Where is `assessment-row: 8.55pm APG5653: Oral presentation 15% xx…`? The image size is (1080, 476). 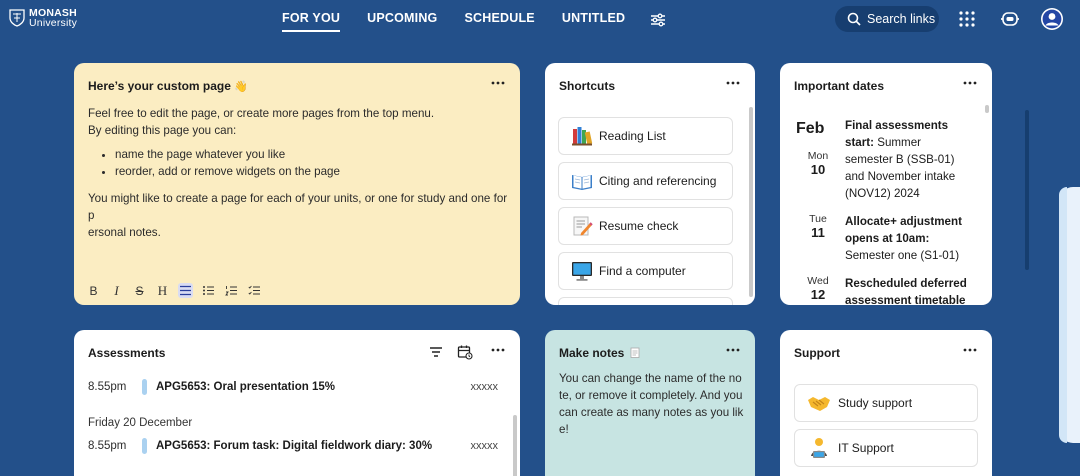
assessment-row: 8.55pm APG5653: Oral presentation 15% xx… is located at coordinates (293, 387).